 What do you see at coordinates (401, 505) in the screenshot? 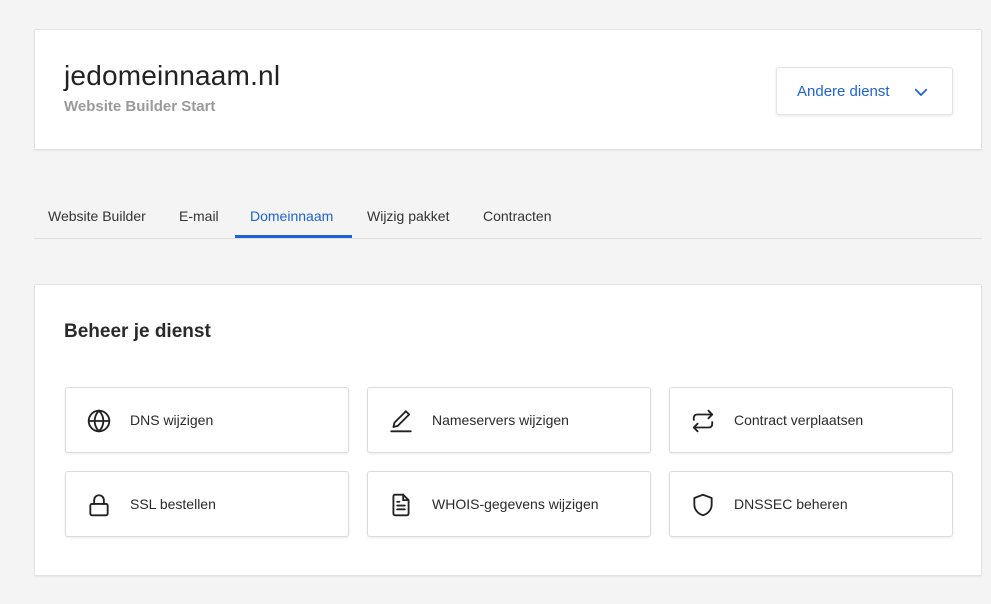
I see `document-icon` at bounding box center [401, 505].